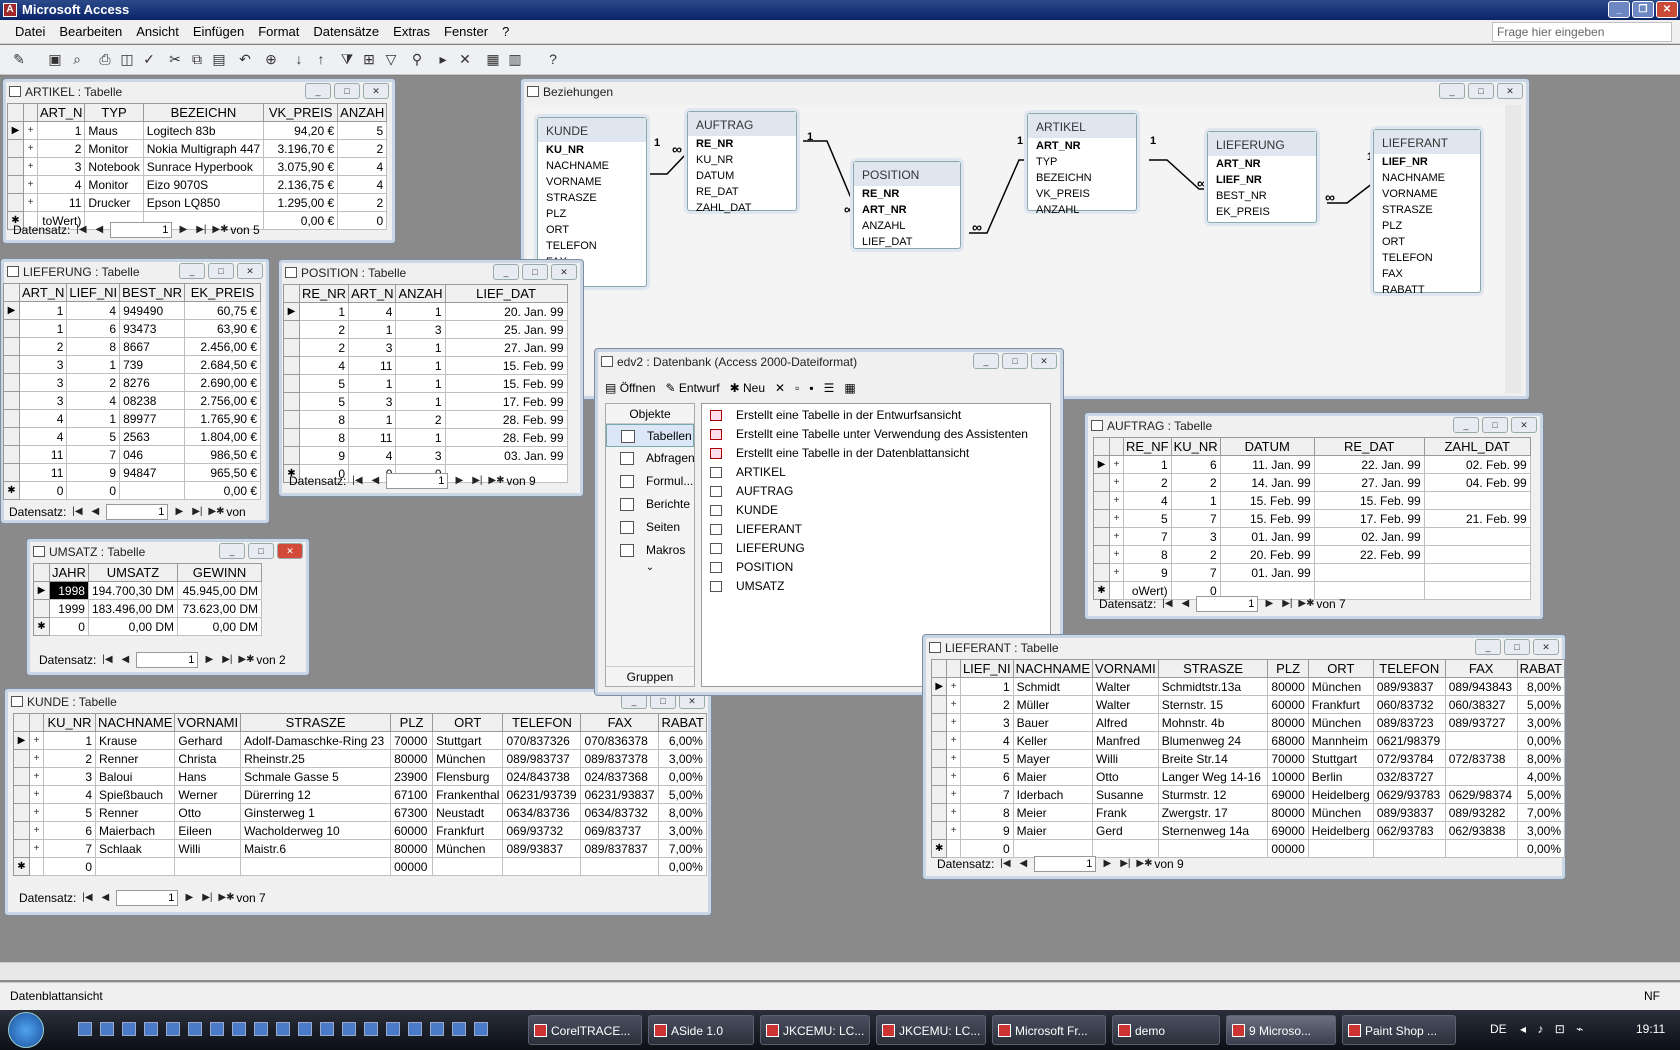 Image resolution: width=1680 pixels, height=1050 pixels. What do you see at coordinates (1477, 446) in the screenshot?
I see `column-header: ZAHL_DAT` at bounding box center [1477, 446].